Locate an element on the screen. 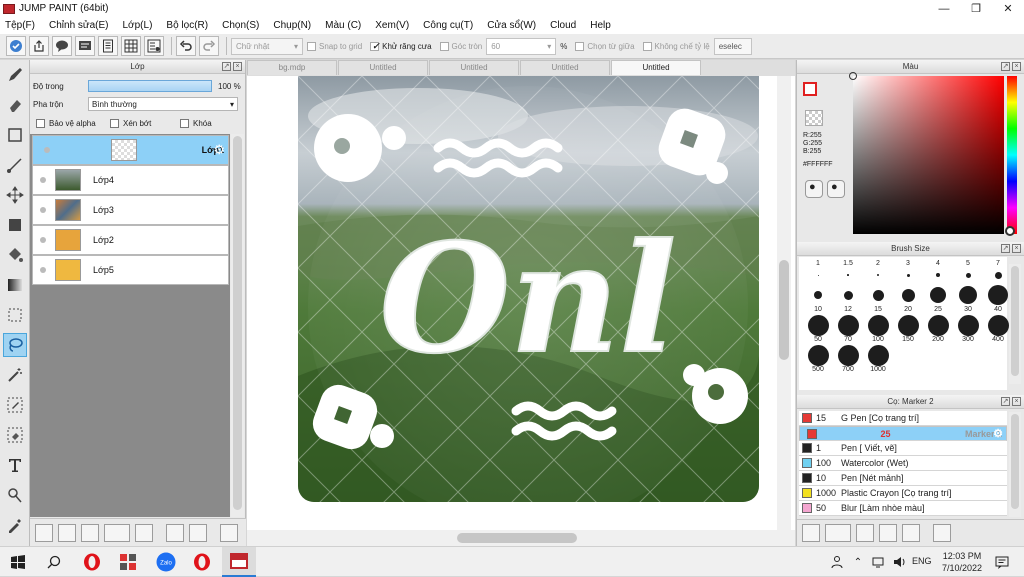 The height and width of the screenshot is (577, 1024). tab-untitled-active: Untitled is located at coordinates (656, 67).